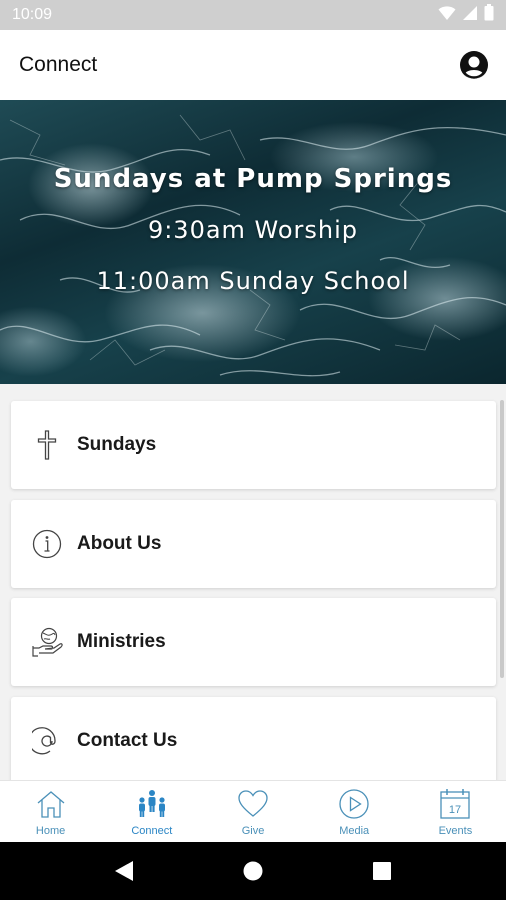 The image size is (506, 900). What do you see at coordinates (253, 642) in the screenshot?
I see `menu-item-ministries: Ministries` at bounding box center [253, 642].